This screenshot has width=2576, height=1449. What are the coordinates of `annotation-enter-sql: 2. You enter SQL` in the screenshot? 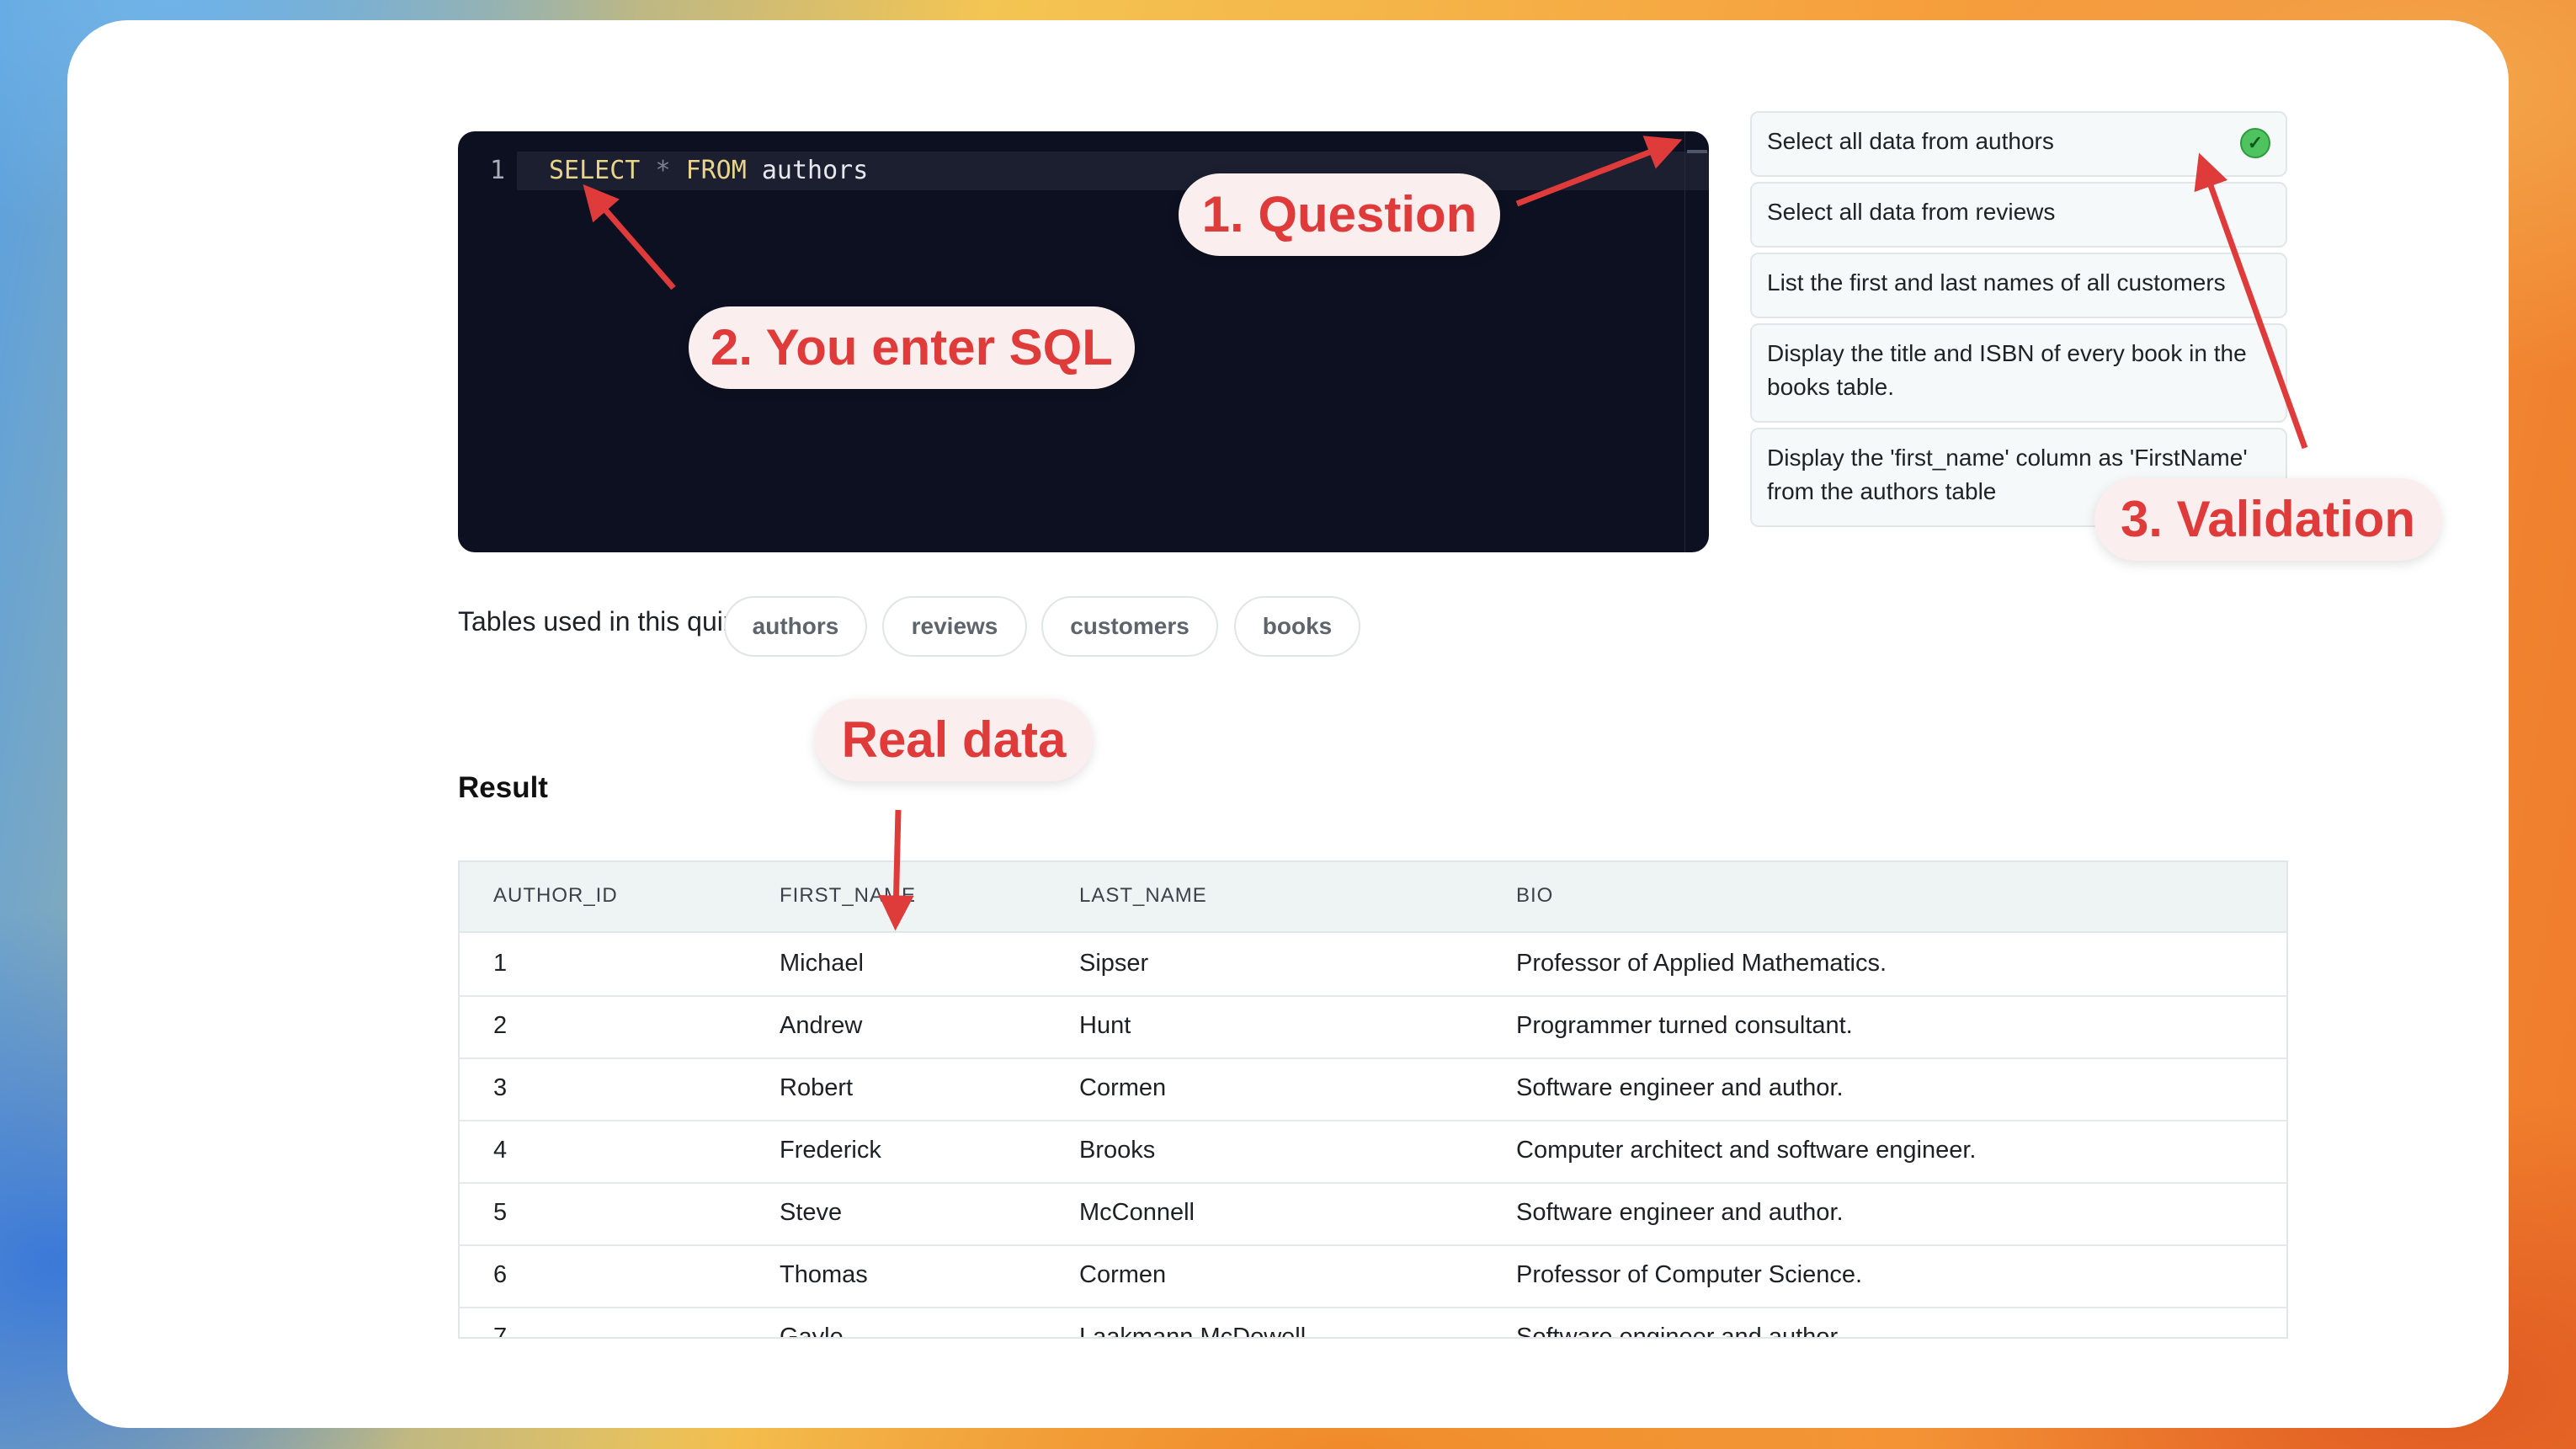 It's located at (912, 347).